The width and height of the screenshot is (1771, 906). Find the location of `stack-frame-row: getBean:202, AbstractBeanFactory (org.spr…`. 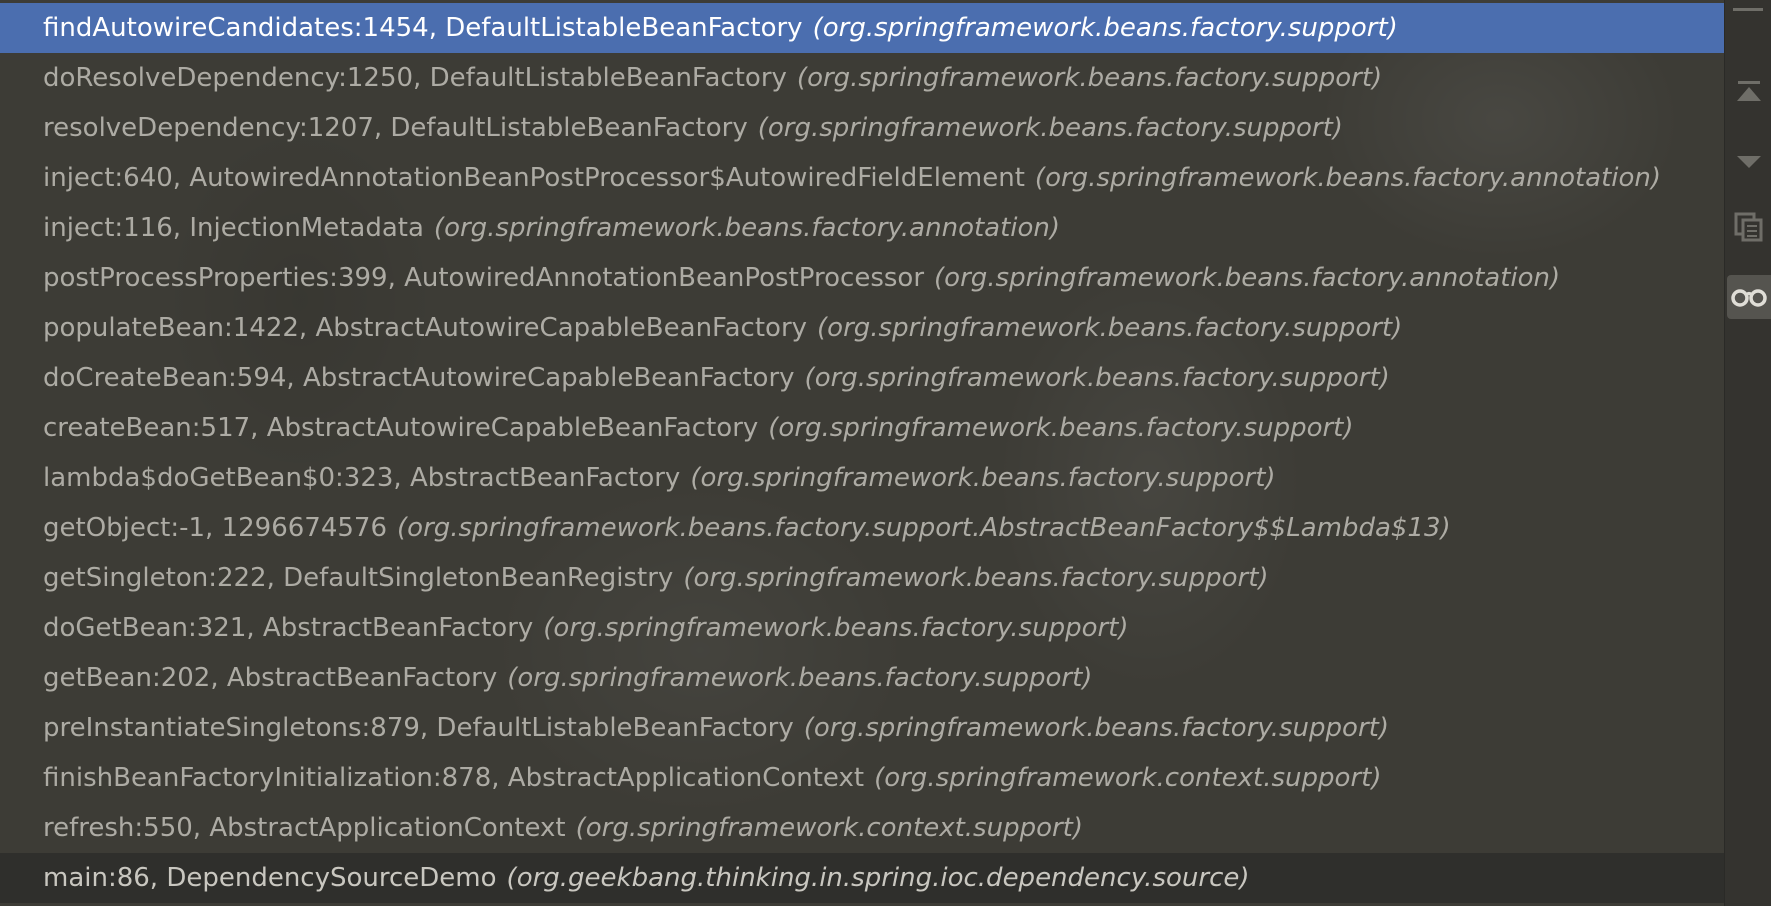

stack-frame-row: getBean:202, AbstractBeanFactory (org.spr… is located at coordinates (862, 678).